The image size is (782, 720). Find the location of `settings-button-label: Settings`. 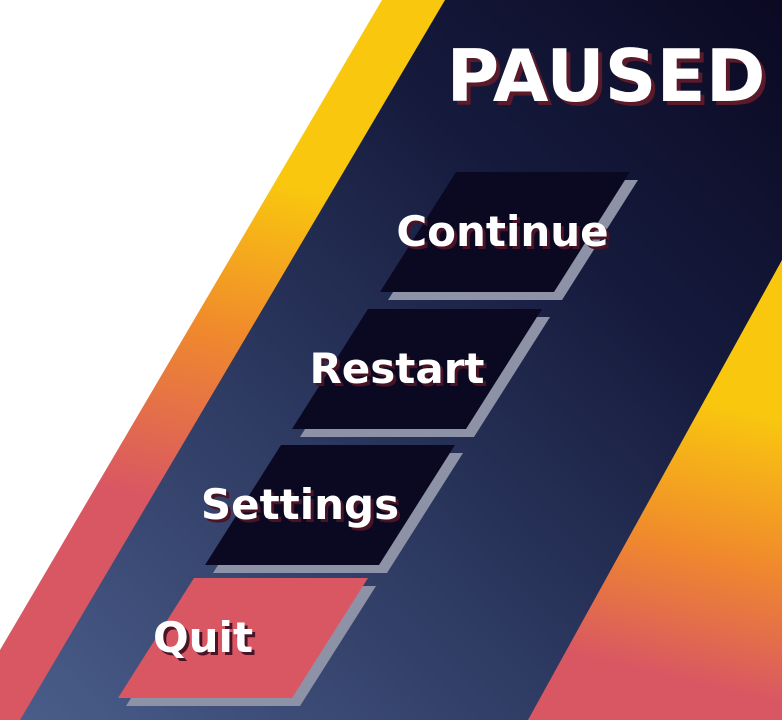

settings-button-label: Settings is located at coordinates (300, 504).